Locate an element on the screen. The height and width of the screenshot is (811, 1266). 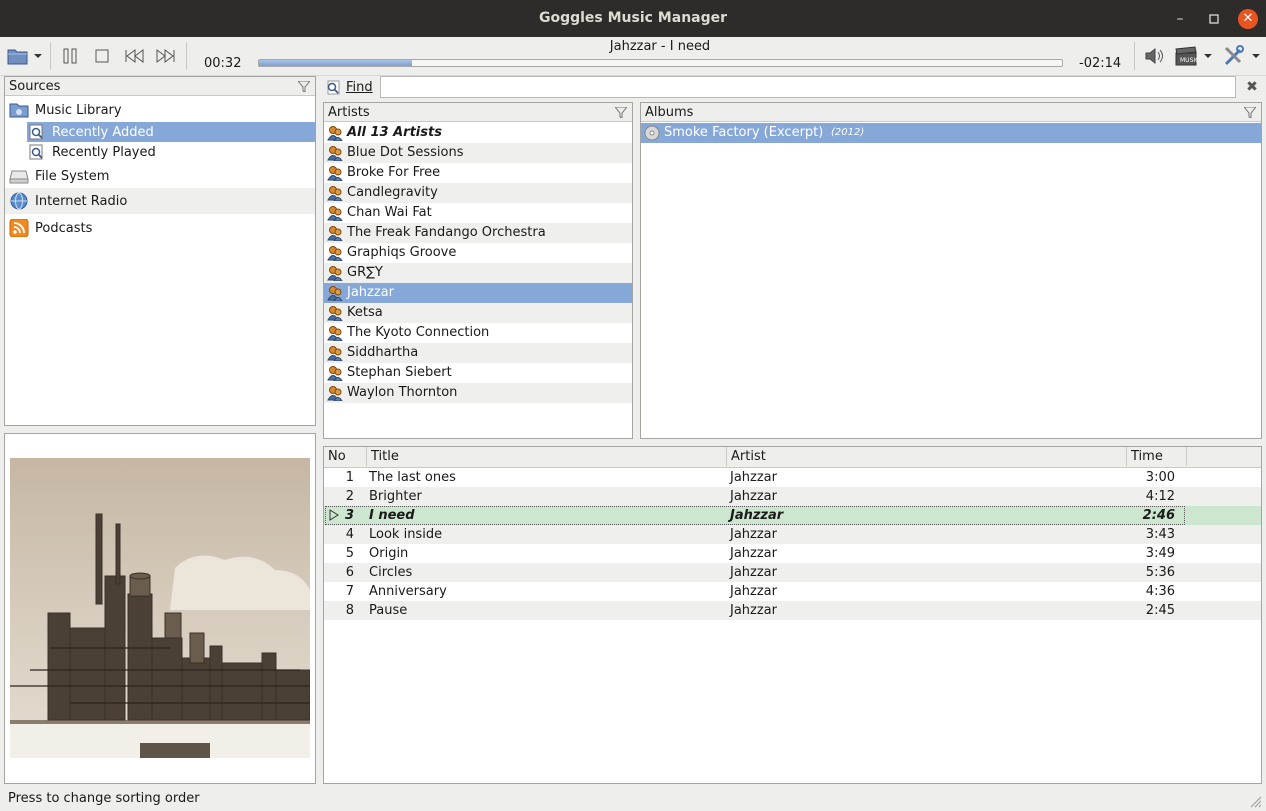
track-title: Look inside is located at coordinates (406, 534).